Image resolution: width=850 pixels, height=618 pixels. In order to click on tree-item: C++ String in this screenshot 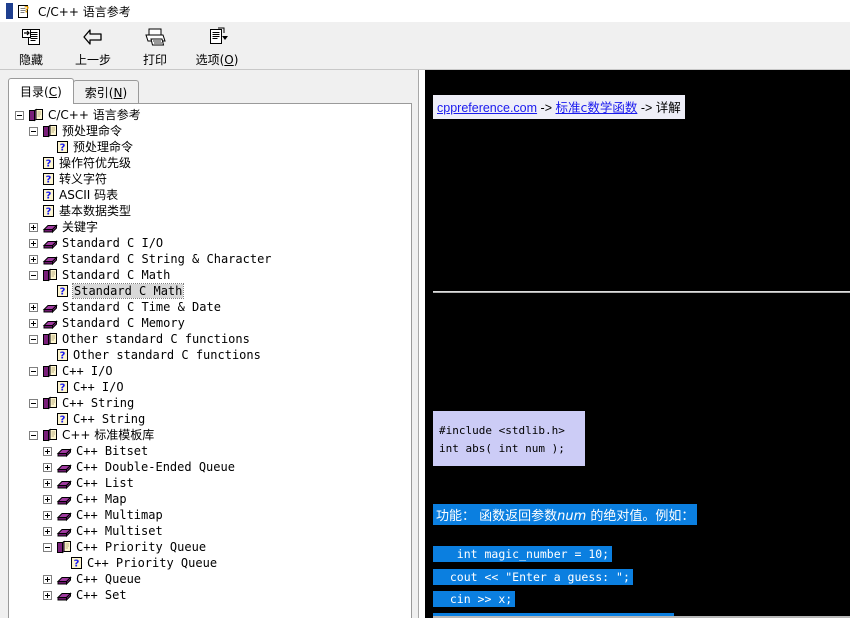, I will do `click(210, 403)`.